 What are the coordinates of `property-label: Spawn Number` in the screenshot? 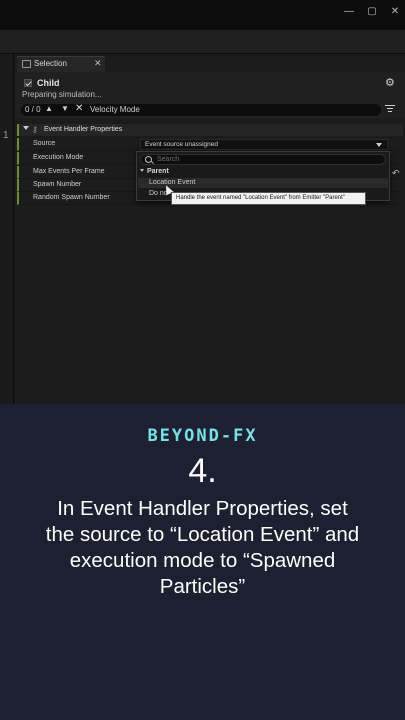 It's located at (57, 184).